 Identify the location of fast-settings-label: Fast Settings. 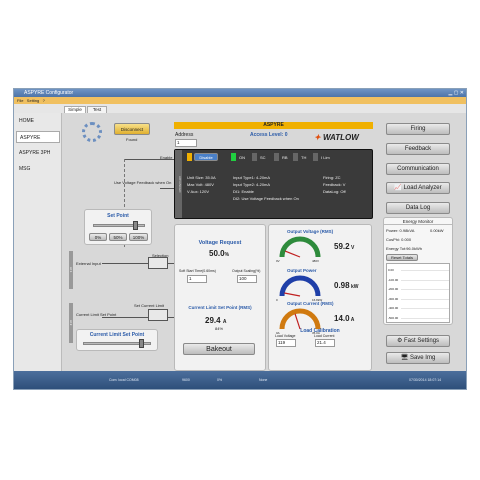
(422, 341).